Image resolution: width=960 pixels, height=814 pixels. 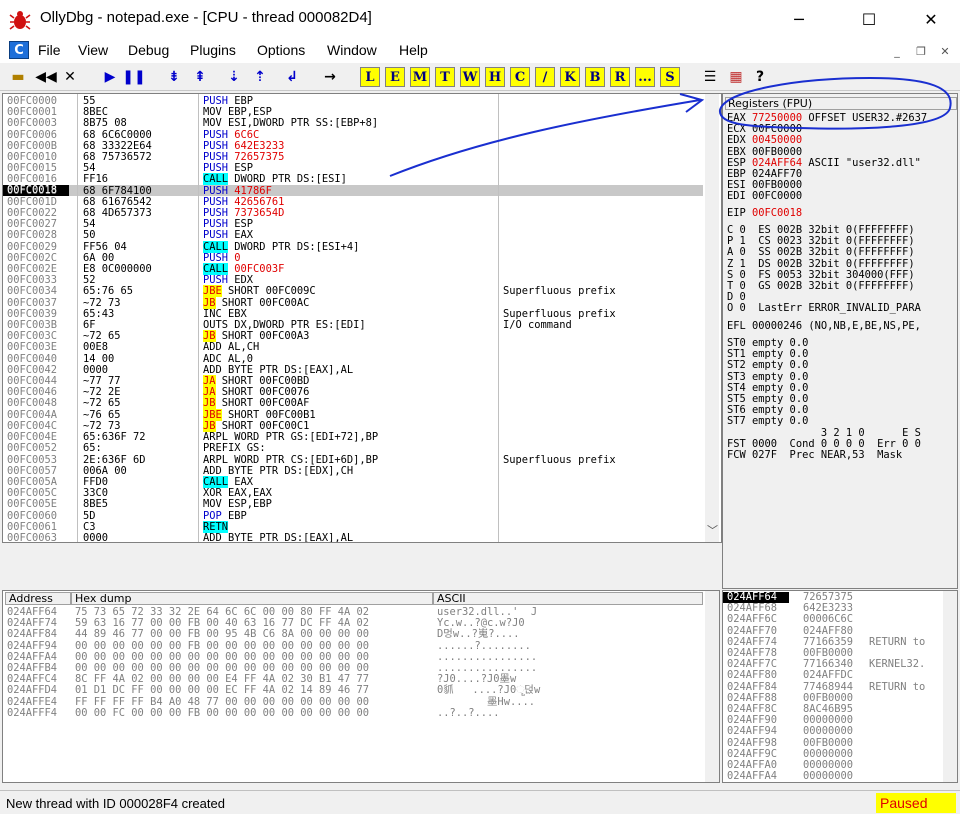 What do you see at coordinates (752, 597) in the screenshot?
I see `stack-top-address: 024AFF64` at bounding box center [752, 597].